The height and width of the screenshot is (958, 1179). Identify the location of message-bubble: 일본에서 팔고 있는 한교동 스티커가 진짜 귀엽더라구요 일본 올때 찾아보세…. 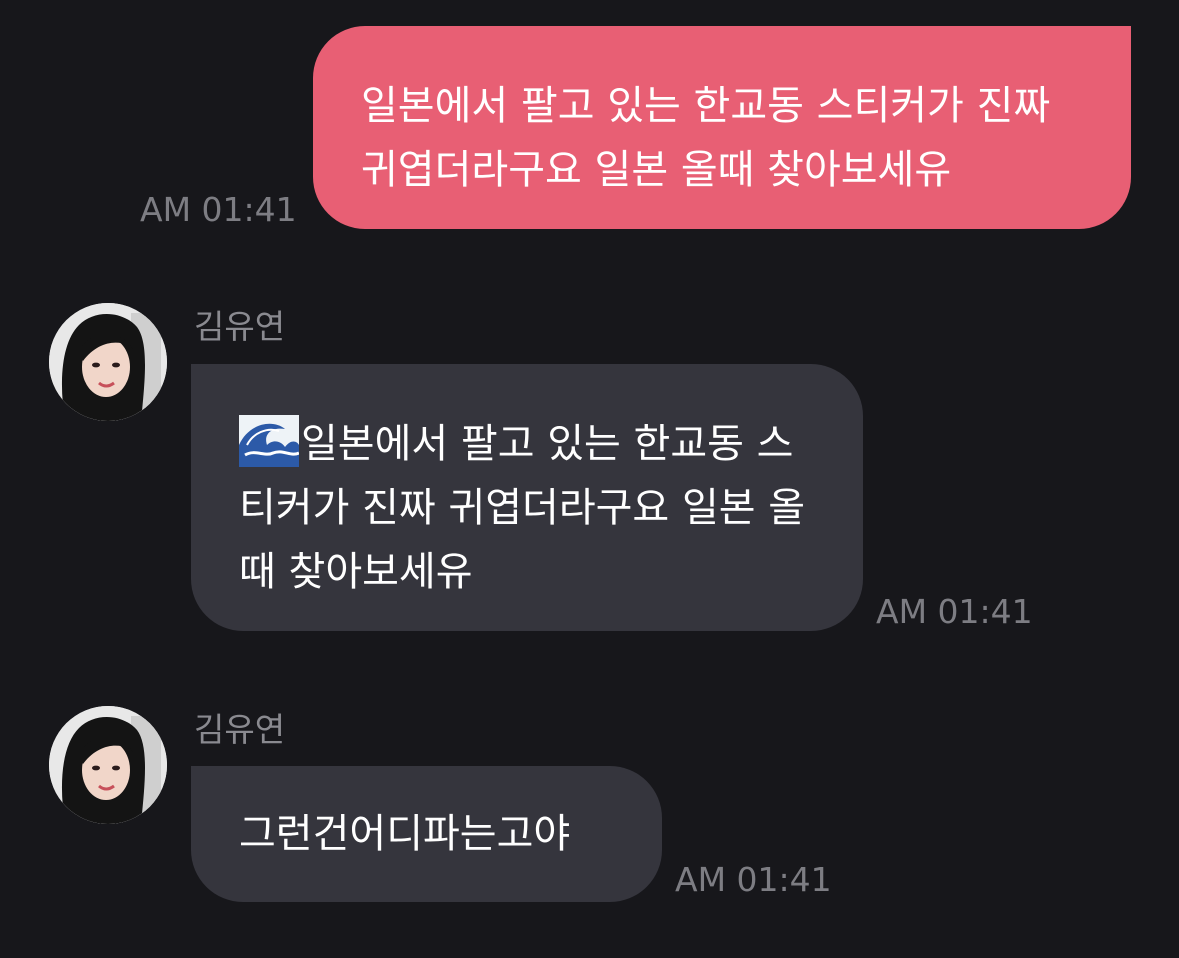
(722, 127).